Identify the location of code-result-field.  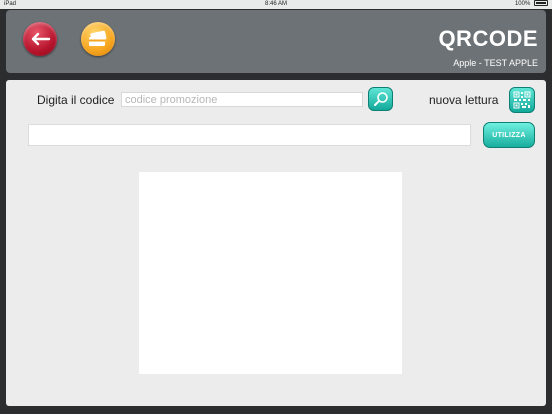
(249, 135).